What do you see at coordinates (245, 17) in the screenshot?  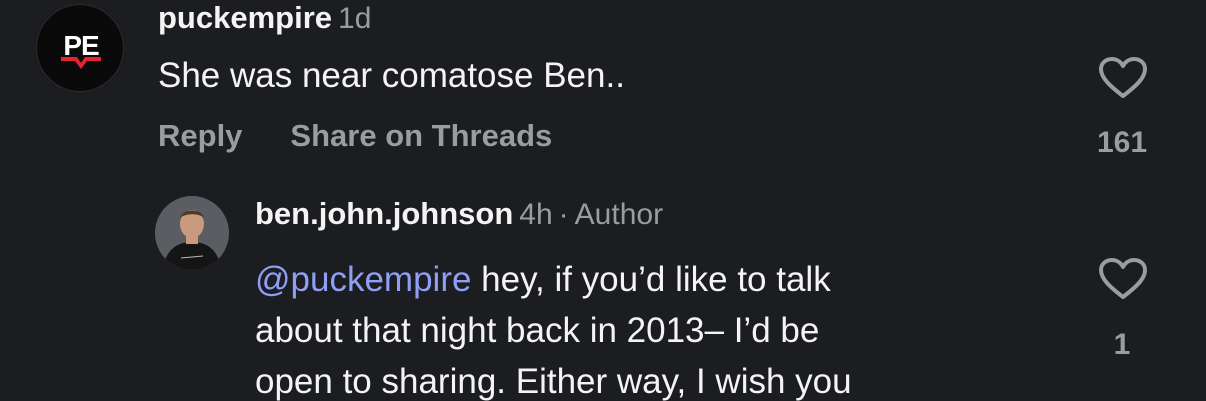 I see `username: puckempire` at bounding box center [245, 17].